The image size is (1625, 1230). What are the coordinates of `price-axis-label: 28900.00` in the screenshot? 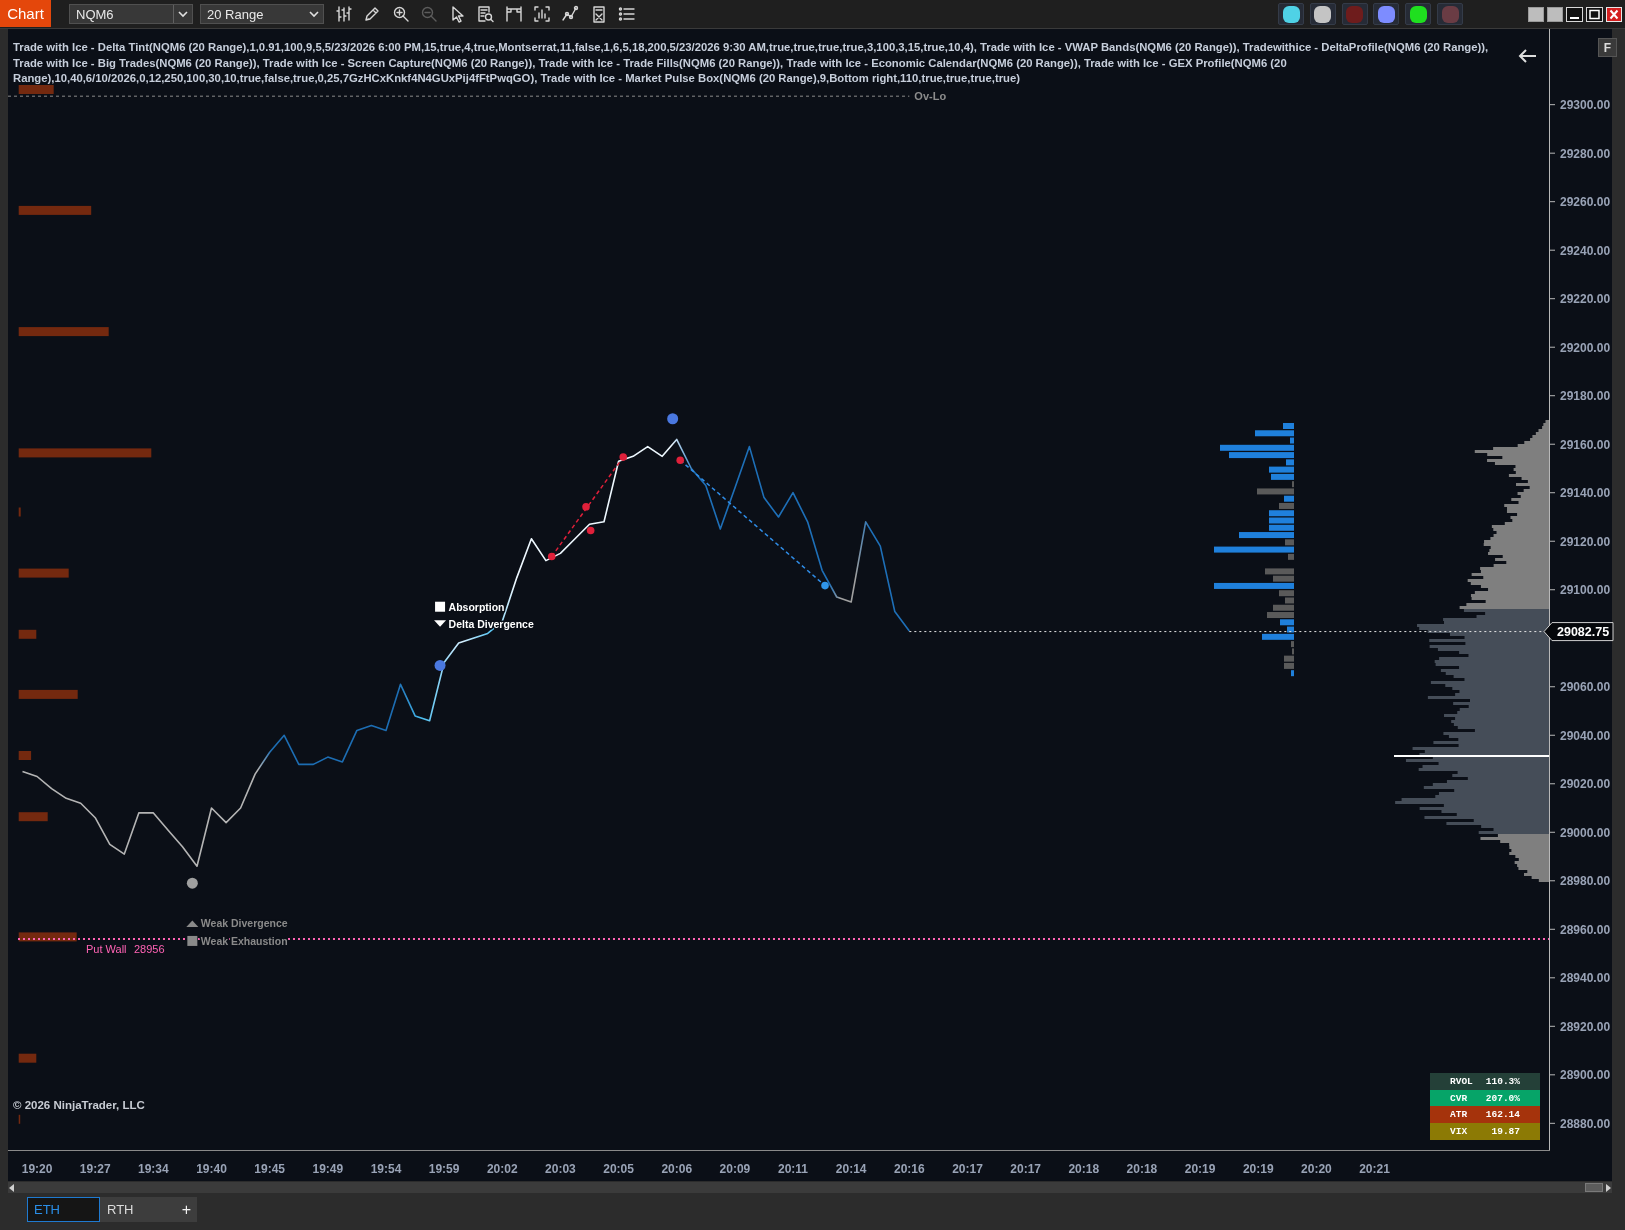 It's located at (1585, 1075).